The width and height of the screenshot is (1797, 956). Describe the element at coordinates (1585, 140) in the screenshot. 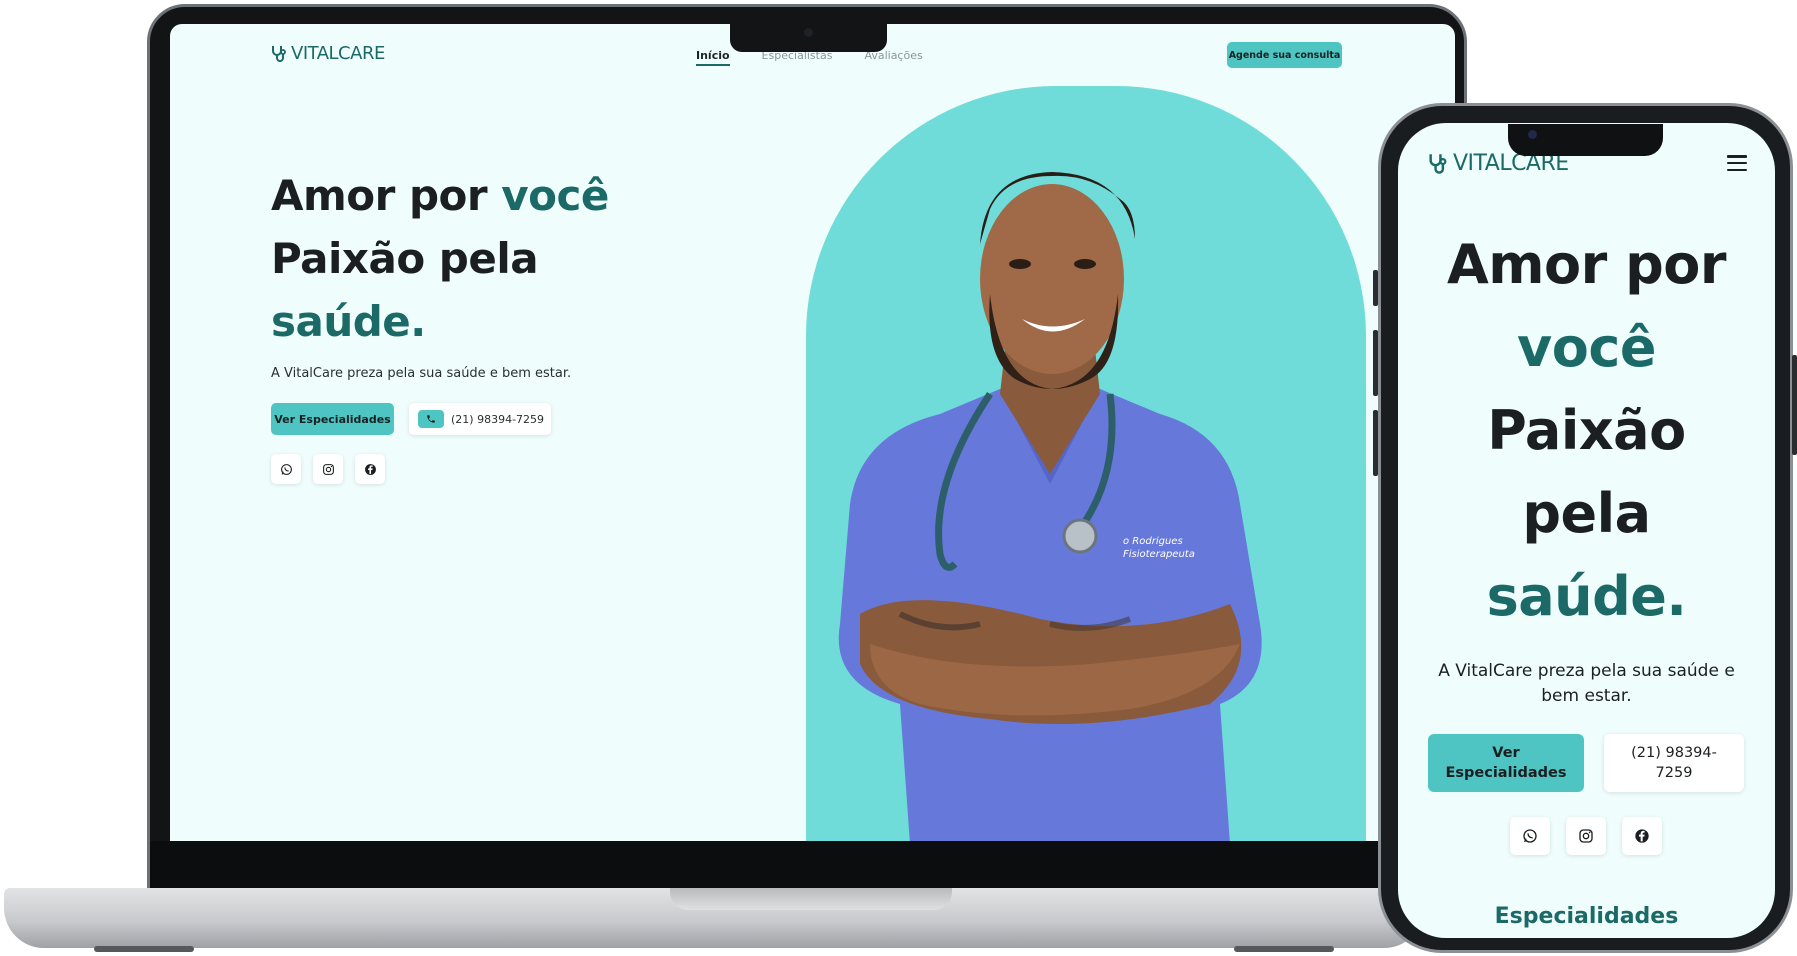

I see `phone-dynamic-island` at that location.